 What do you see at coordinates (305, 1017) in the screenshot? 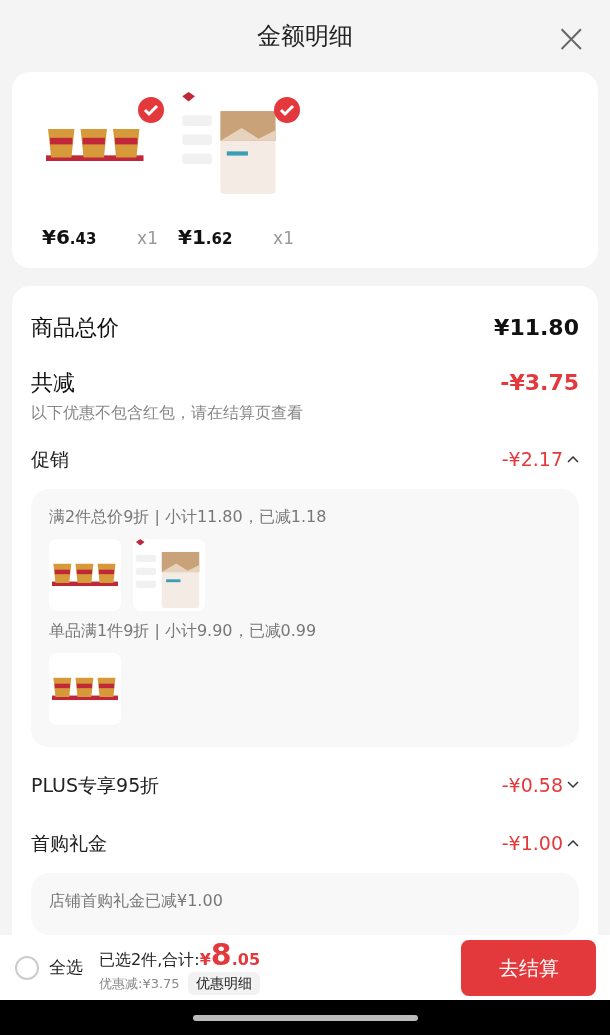
I see `home-indicator` at bounding box center [305, 1017].